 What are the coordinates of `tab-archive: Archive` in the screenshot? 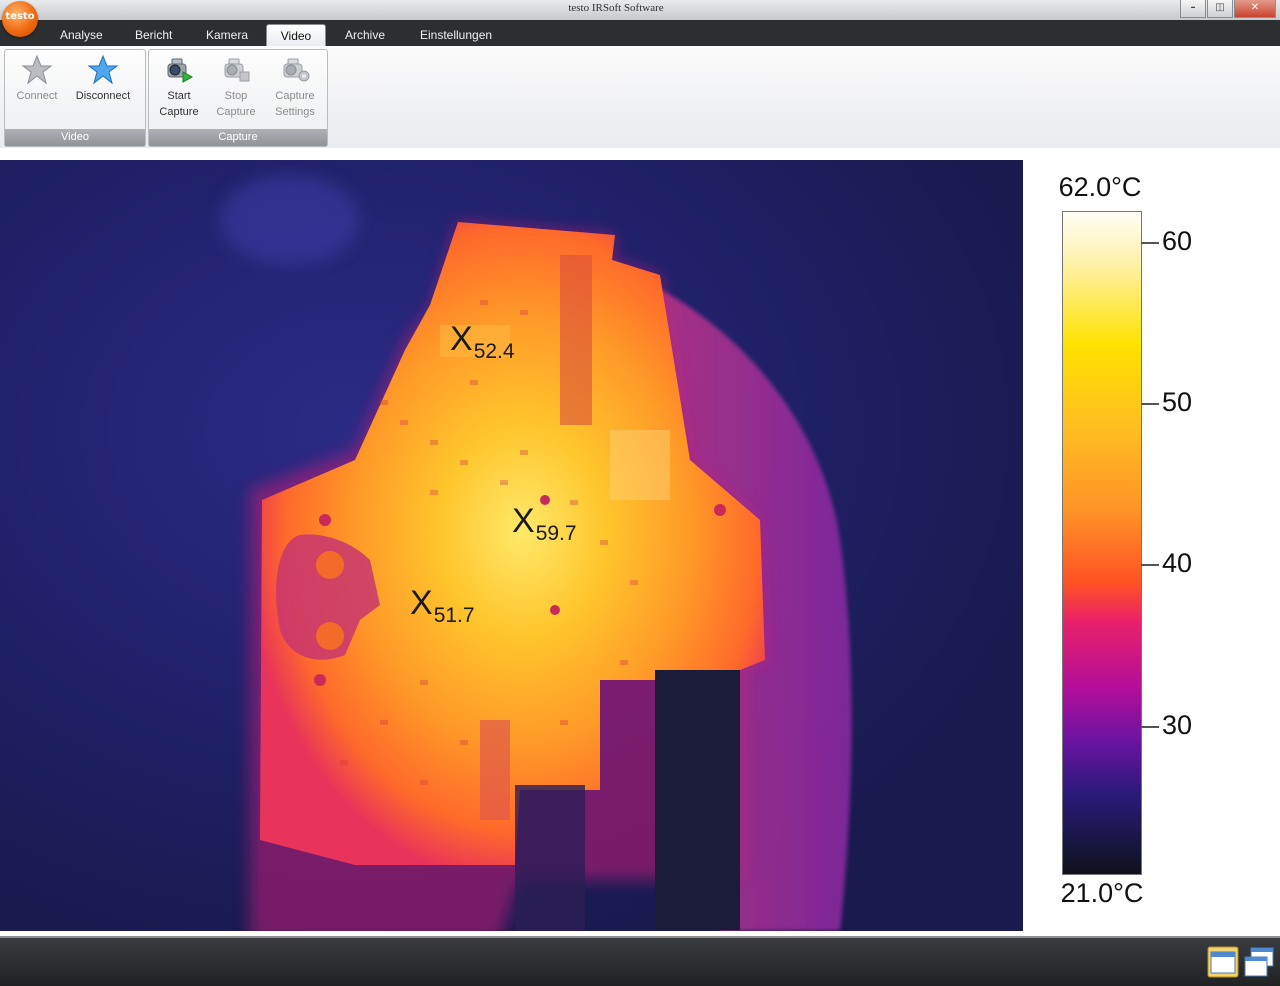 It's located at (370, 35).